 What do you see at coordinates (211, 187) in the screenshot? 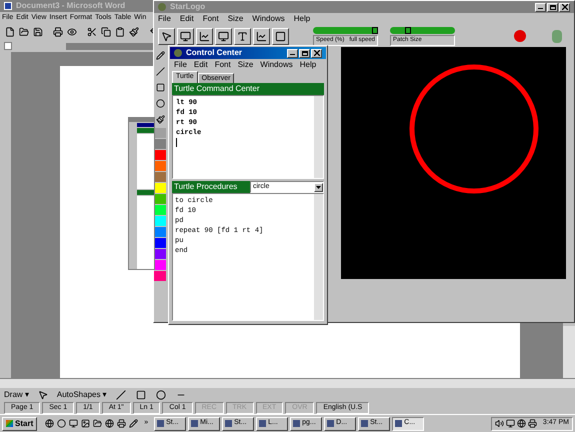
I see `panel-header: Turtle Procedures` at bounding box center [211, 187].